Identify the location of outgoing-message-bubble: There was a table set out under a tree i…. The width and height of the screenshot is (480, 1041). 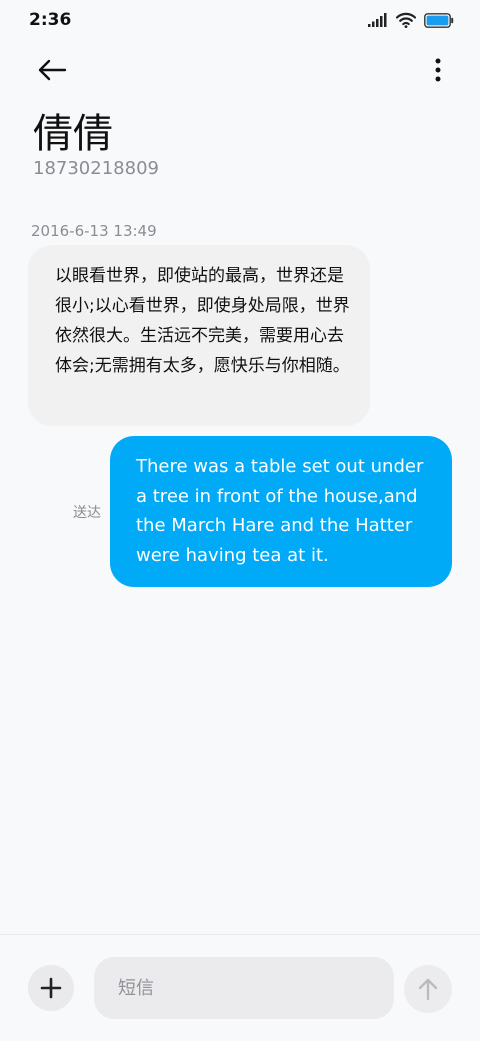
(281, 511).